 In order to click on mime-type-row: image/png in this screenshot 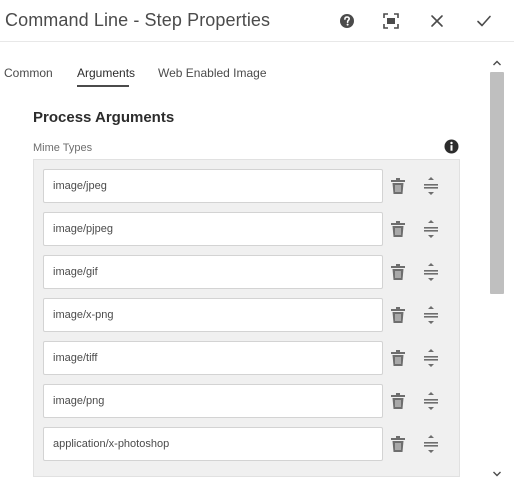, I will do `click(248, 401)`.